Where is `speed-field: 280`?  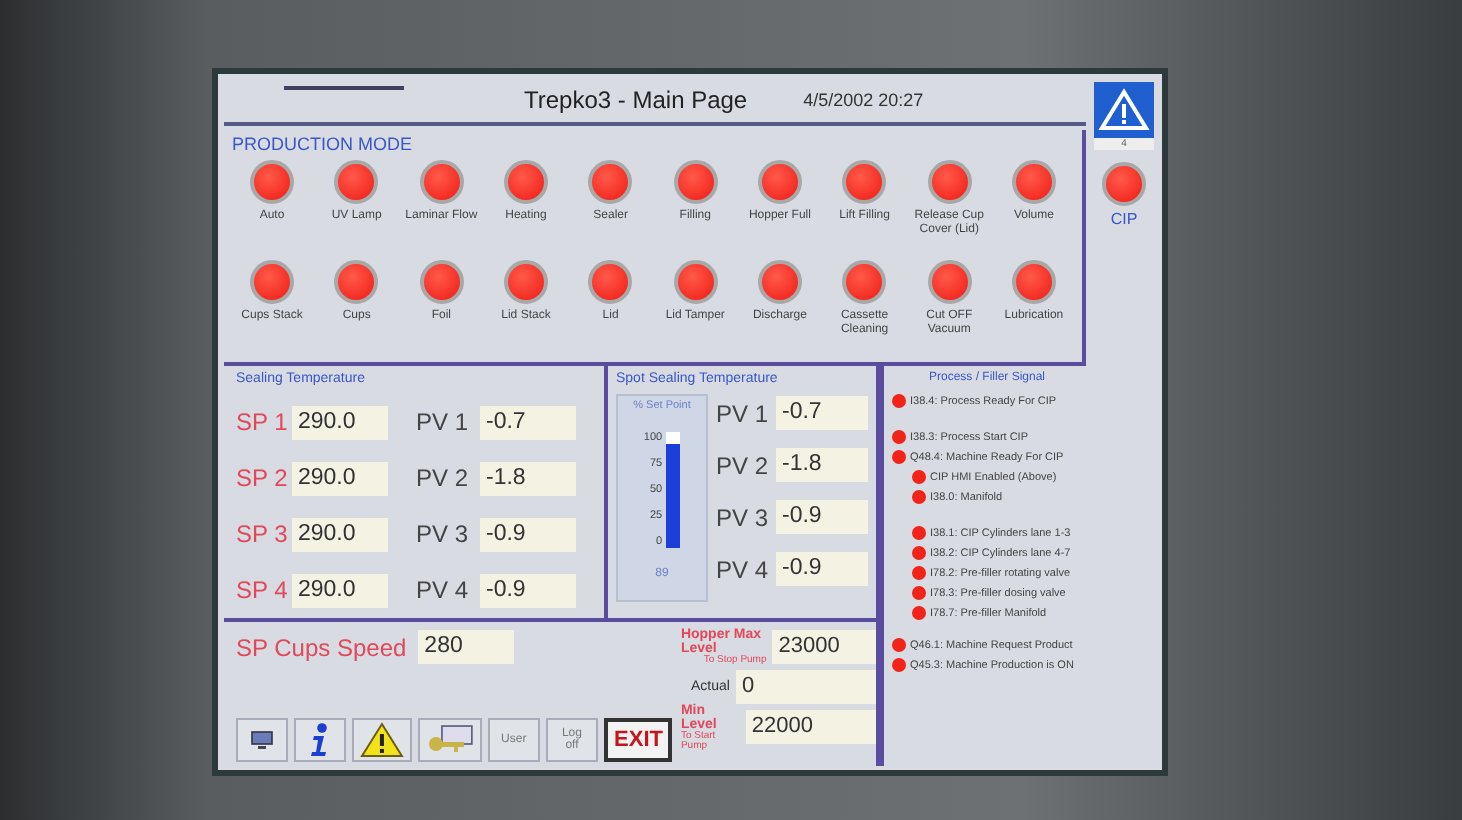 speed-field: 280 is located at coordinates (466, 647).